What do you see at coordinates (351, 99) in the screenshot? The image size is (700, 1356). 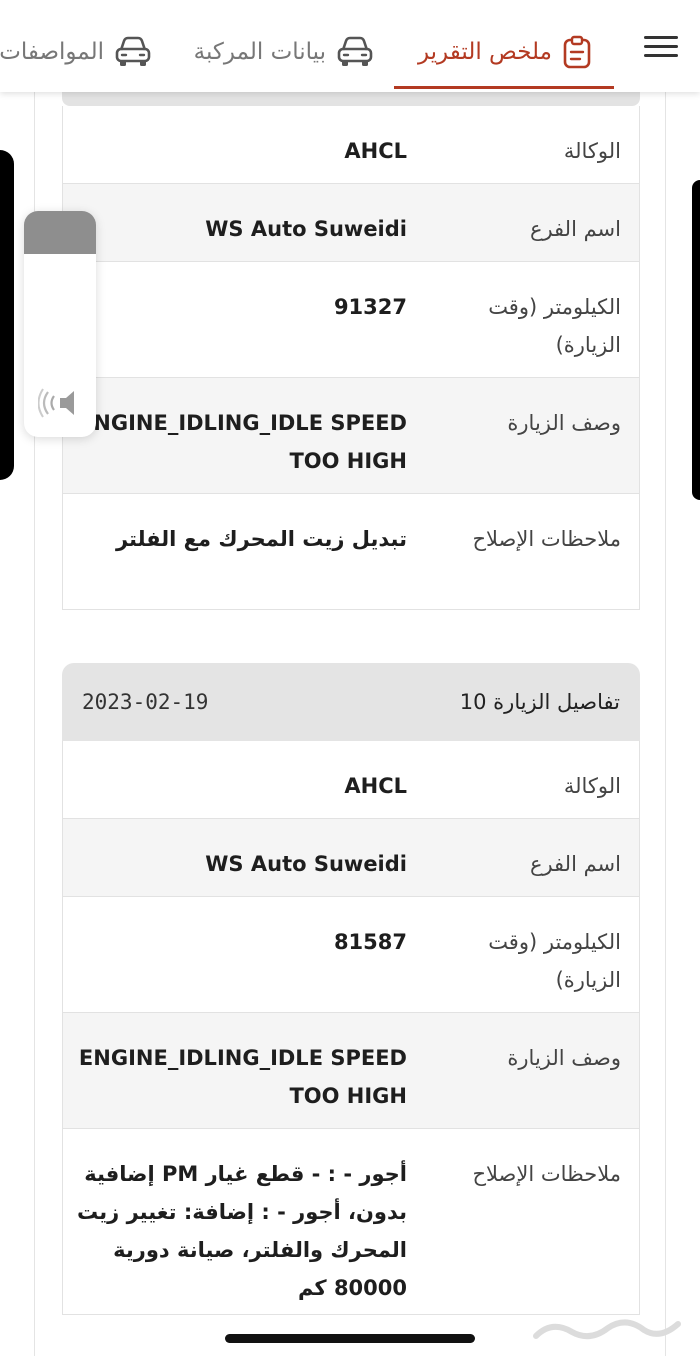 I see `previous-card-header-bottom` at bounding box center [351, 99].